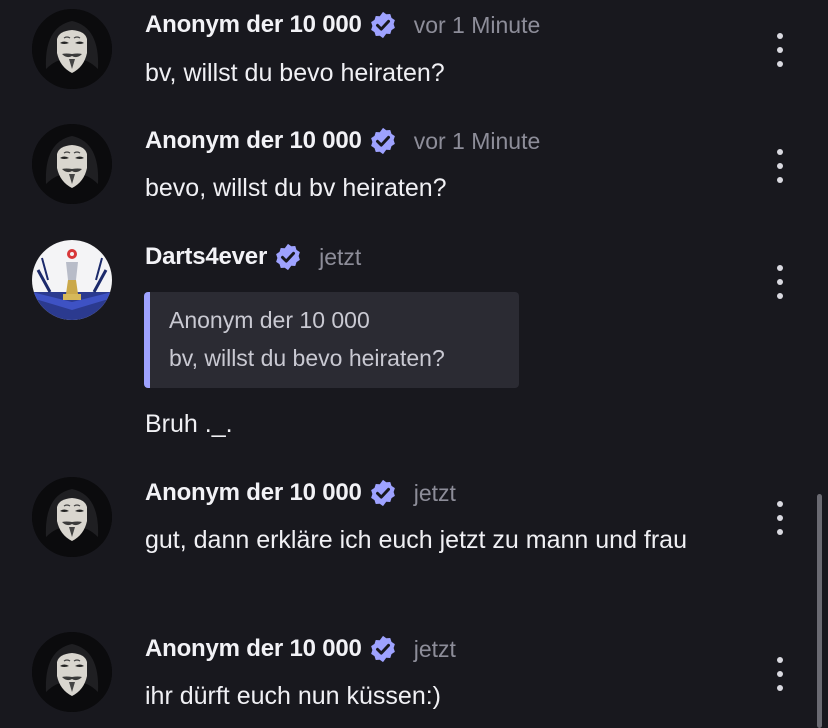 Image resolution: width=828 pixels, height=728 pixels. Describe the element at coordinates (819, 611) in the screenshot. I see `scrollbar-thumb` at that location.